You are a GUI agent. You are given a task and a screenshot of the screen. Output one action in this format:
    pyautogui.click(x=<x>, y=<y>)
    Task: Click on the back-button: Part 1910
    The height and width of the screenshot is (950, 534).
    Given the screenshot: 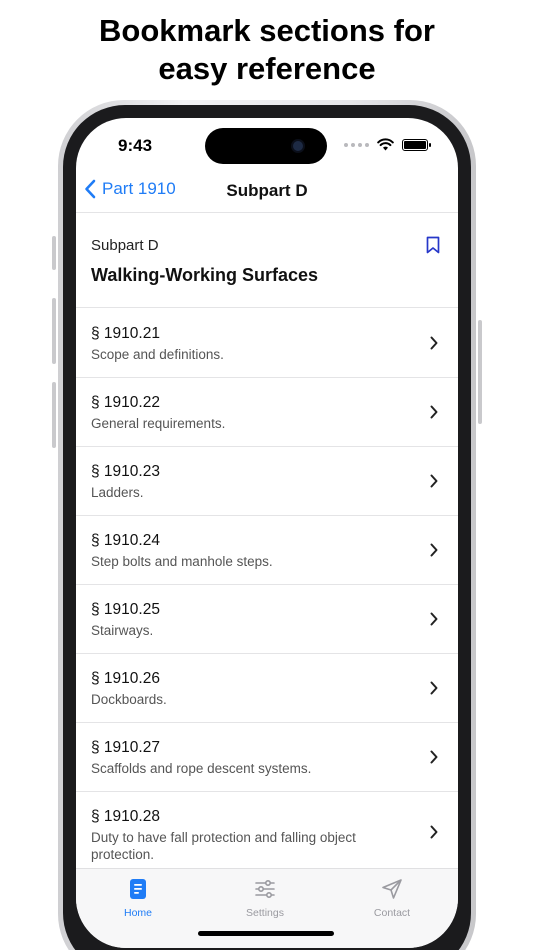 What is the action you would take?
    pyautogui.click(x=130, y=189)
    